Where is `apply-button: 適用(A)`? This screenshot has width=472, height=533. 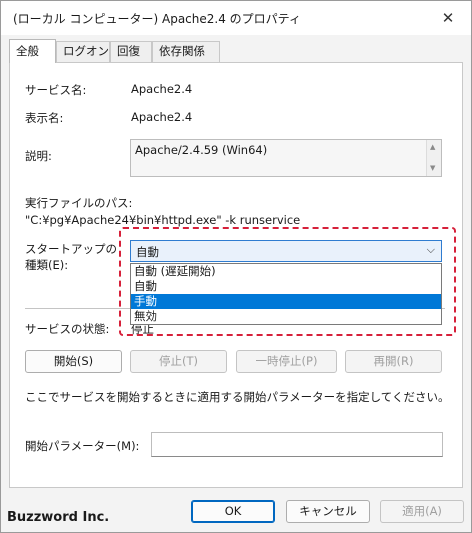
apply-button: 適用(A) is located at coordinates (422, 511).